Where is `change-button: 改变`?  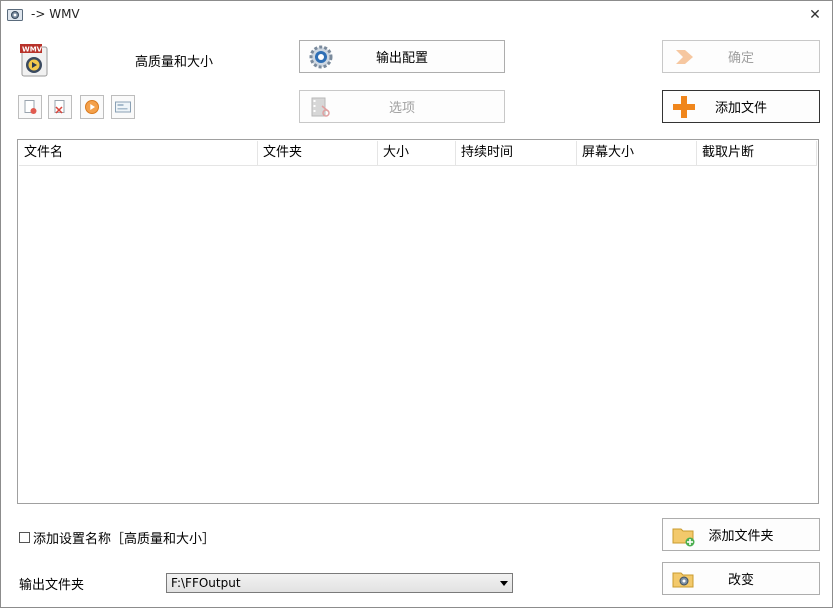
change-button: 改变 is located at coordinates (741, 578).